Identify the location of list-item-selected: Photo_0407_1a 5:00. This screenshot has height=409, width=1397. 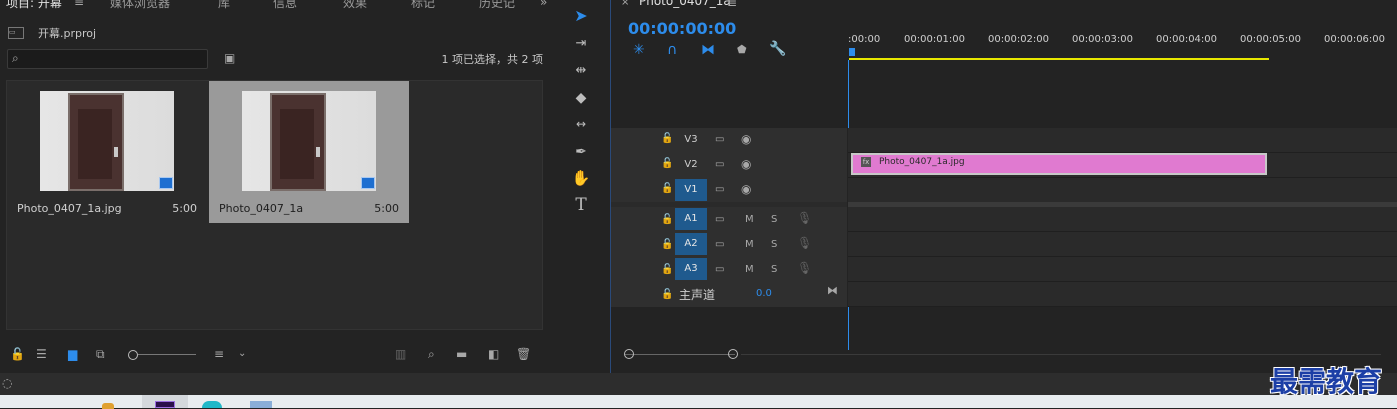
(309, 152).